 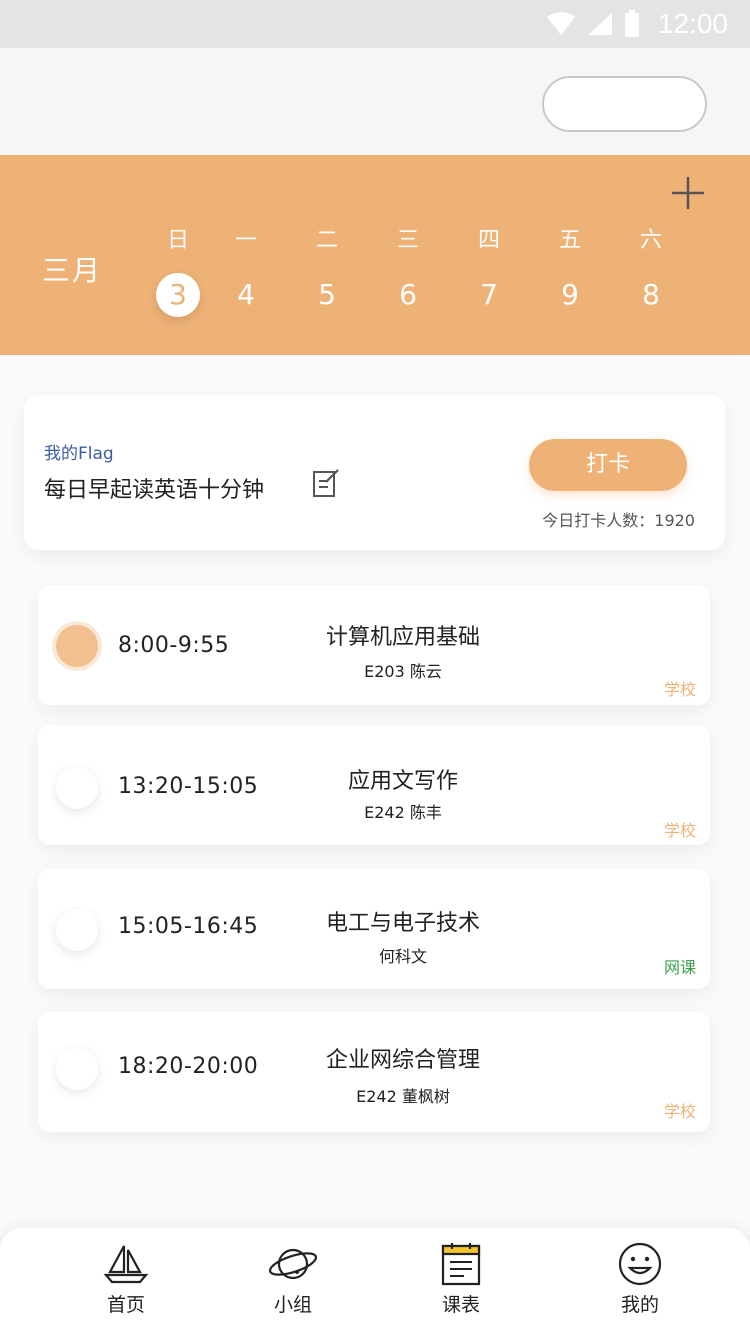 What do you see at coordinates (375, 101) in the screenshot?
I see `header` at bounding box center [375, 101].